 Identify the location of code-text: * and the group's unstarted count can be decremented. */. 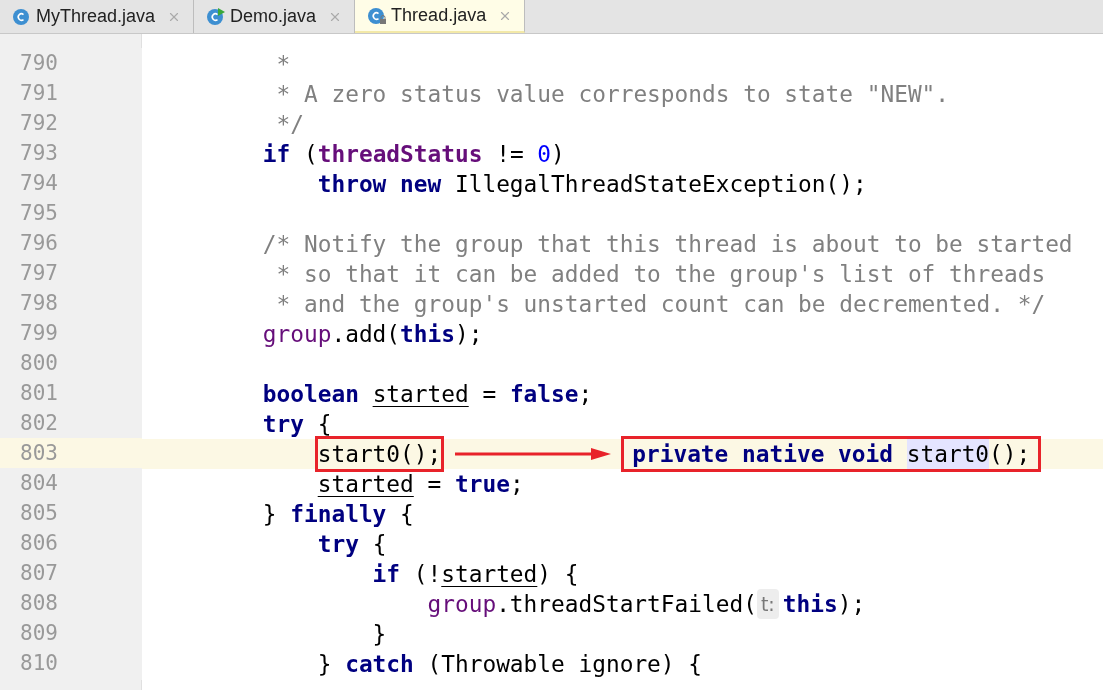
(661, 304).